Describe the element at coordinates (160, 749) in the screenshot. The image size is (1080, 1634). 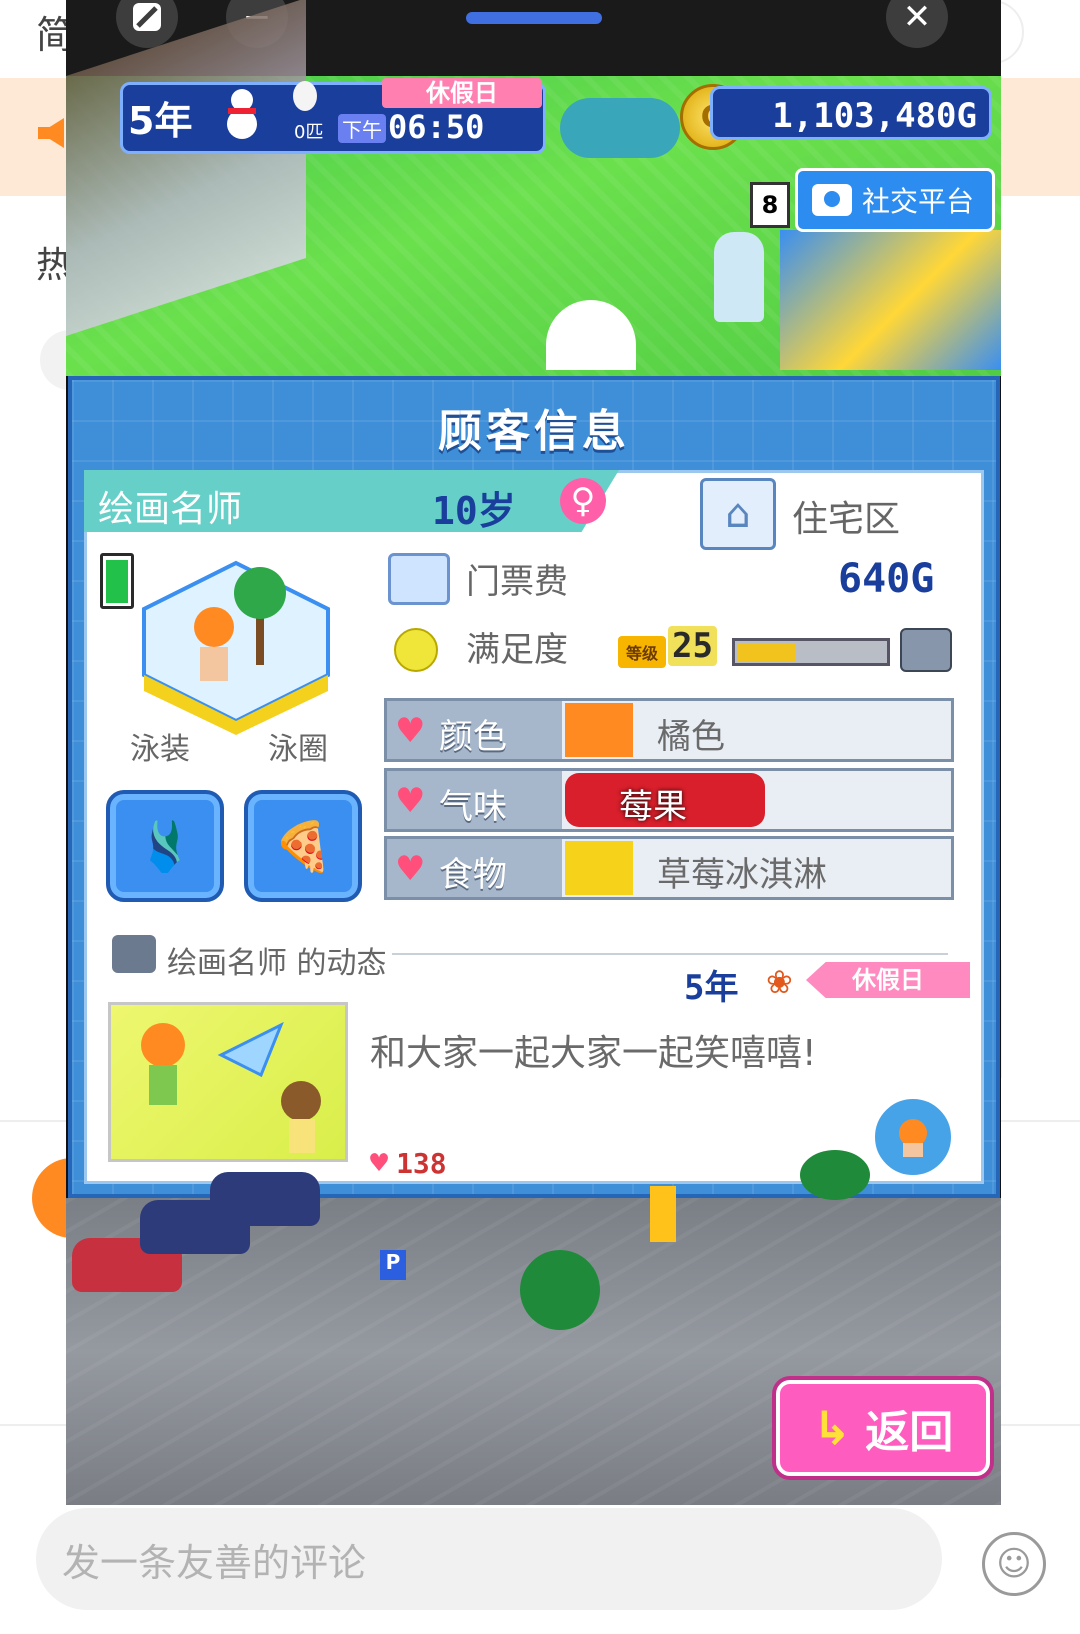
I see `gear-label-swimsuit: 泳装` at that location.